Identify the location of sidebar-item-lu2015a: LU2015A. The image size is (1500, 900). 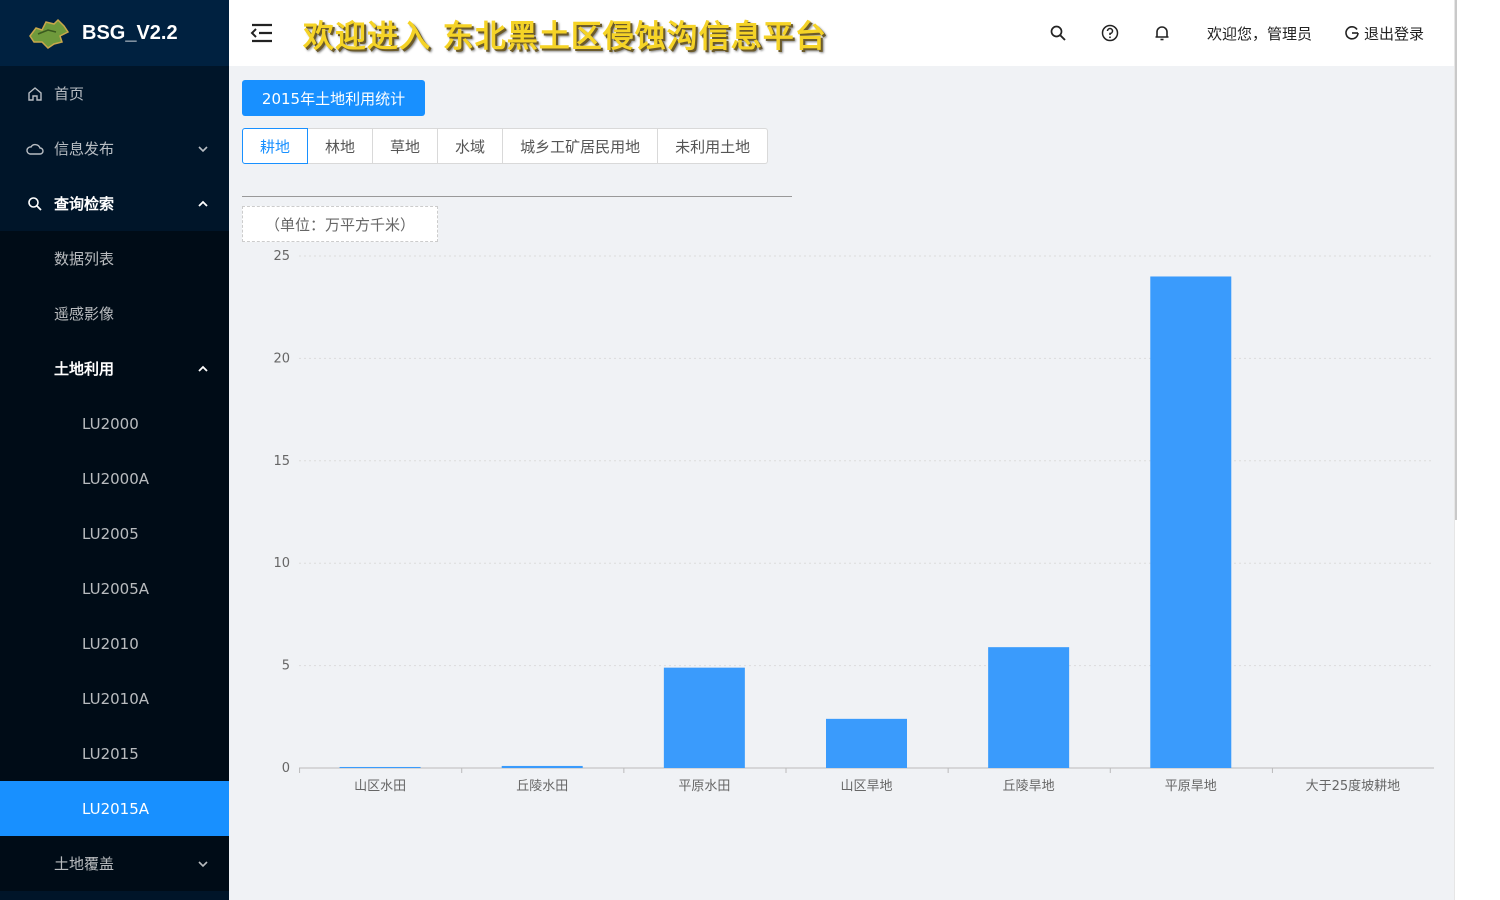
(114, 808).